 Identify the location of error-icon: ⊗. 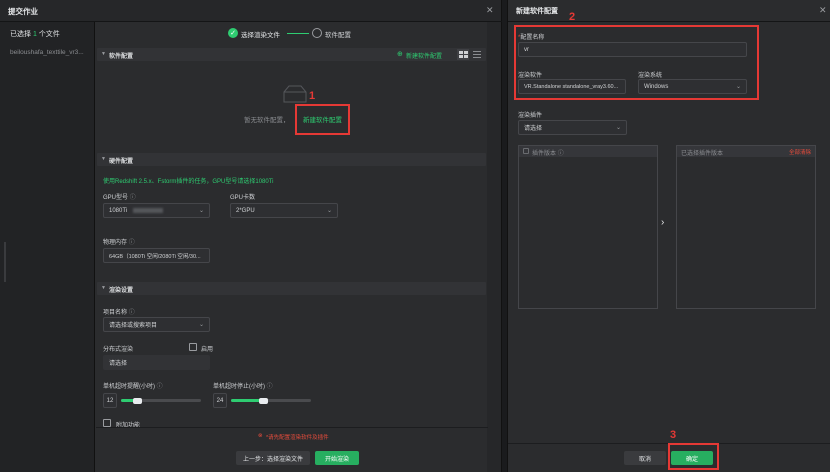
(260, 436).